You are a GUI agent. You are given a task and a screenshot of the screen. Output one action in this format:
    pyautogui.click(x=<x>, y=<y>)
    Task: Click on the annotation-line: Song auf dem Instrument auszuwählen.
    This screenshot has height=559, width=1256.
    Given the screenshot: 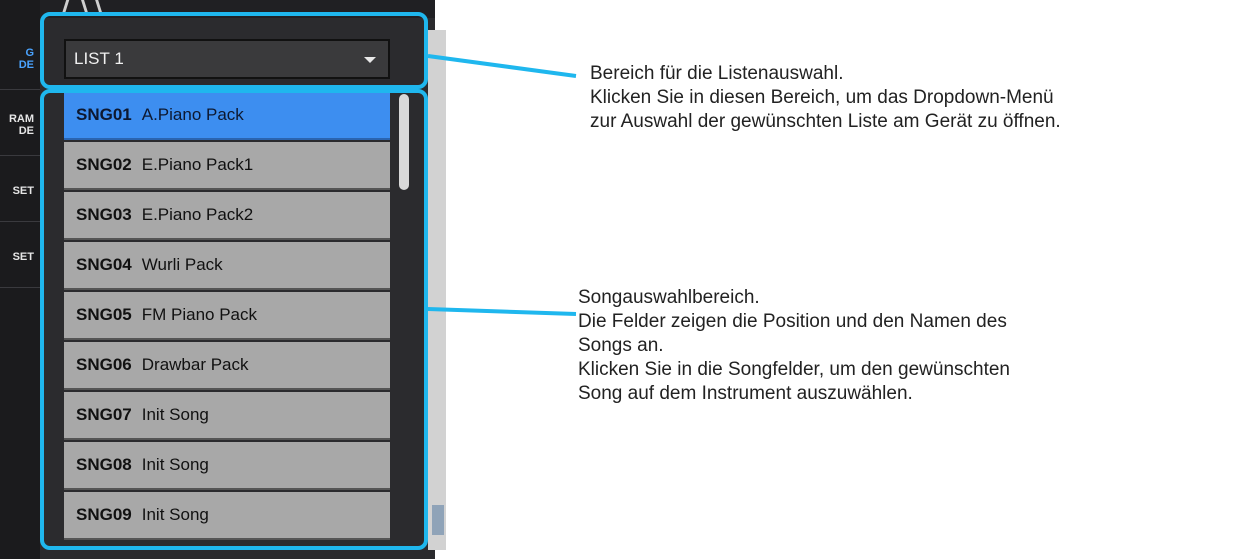 What is the action you would take?
    pyautogui.click(x=745, y=393)
    